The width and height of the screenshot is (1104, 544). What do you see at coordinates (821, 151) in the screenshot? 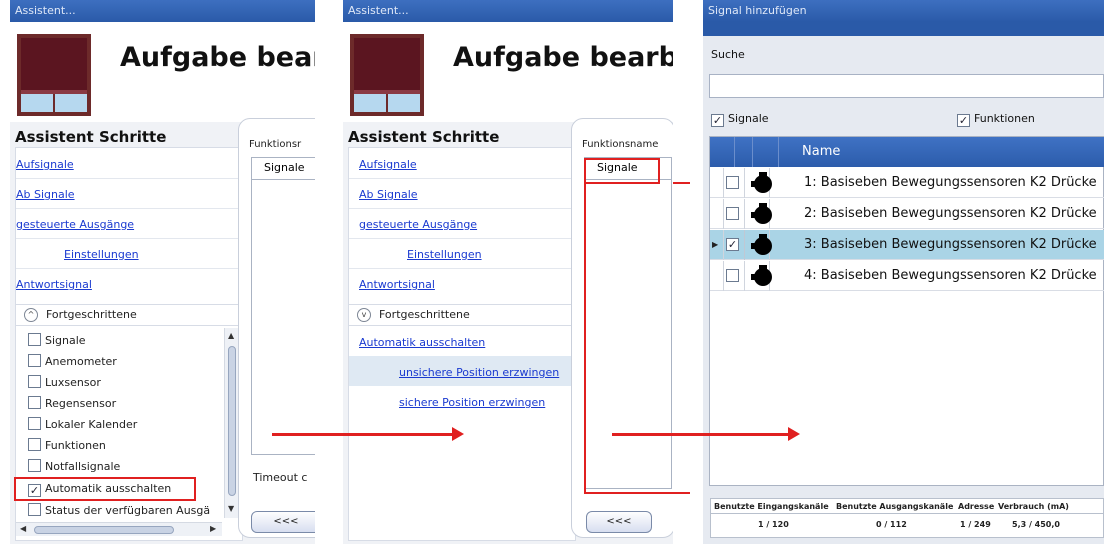
I see `column-name-header: Name` at bounding box center [821, 151].